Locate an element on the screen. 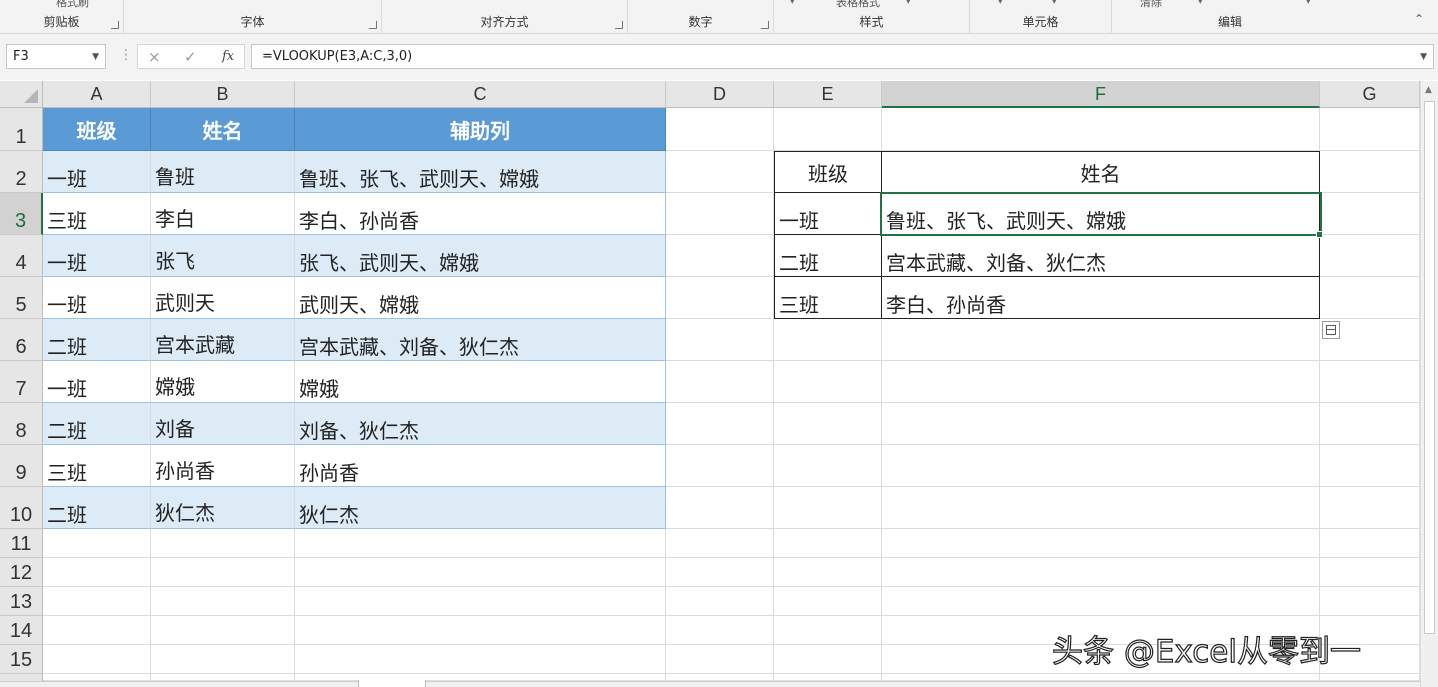 This screenshot has width=1438, height=687. table-cell-b7: 嫦娥 is located at coordinates (223, 382).